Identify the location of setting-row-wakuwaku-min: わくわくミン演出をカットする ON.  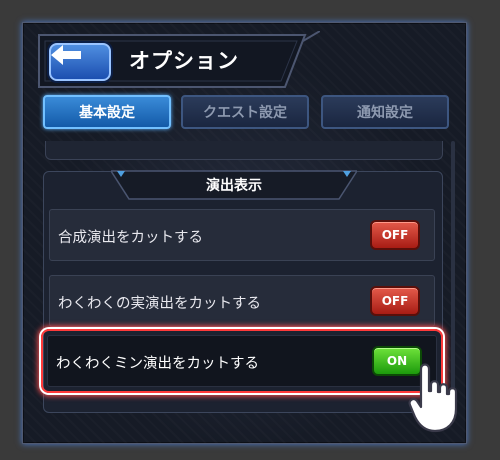
(242, 361).